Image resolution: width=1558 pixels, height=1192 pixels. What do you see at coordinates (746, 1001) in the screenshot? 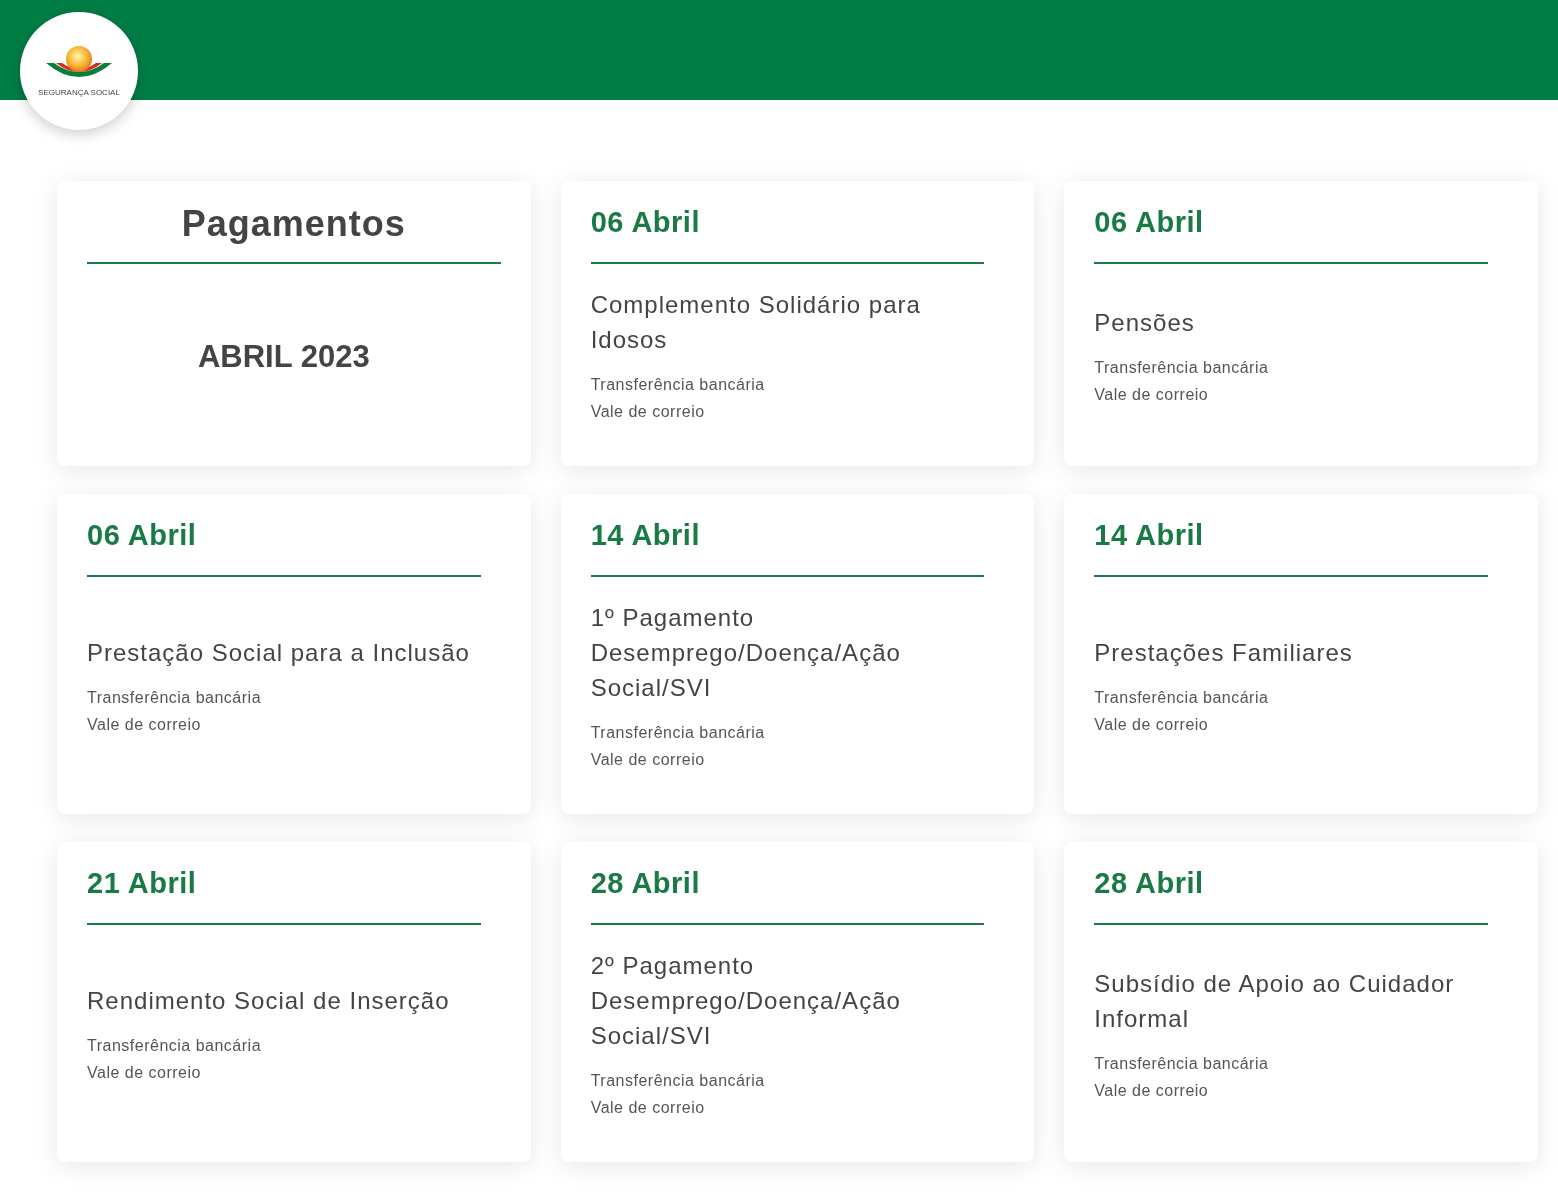
I see `benefit-title: 2º Pagamento Desemprego/Doença/Ação Social/SVI` at bounding box center [746, 1001].